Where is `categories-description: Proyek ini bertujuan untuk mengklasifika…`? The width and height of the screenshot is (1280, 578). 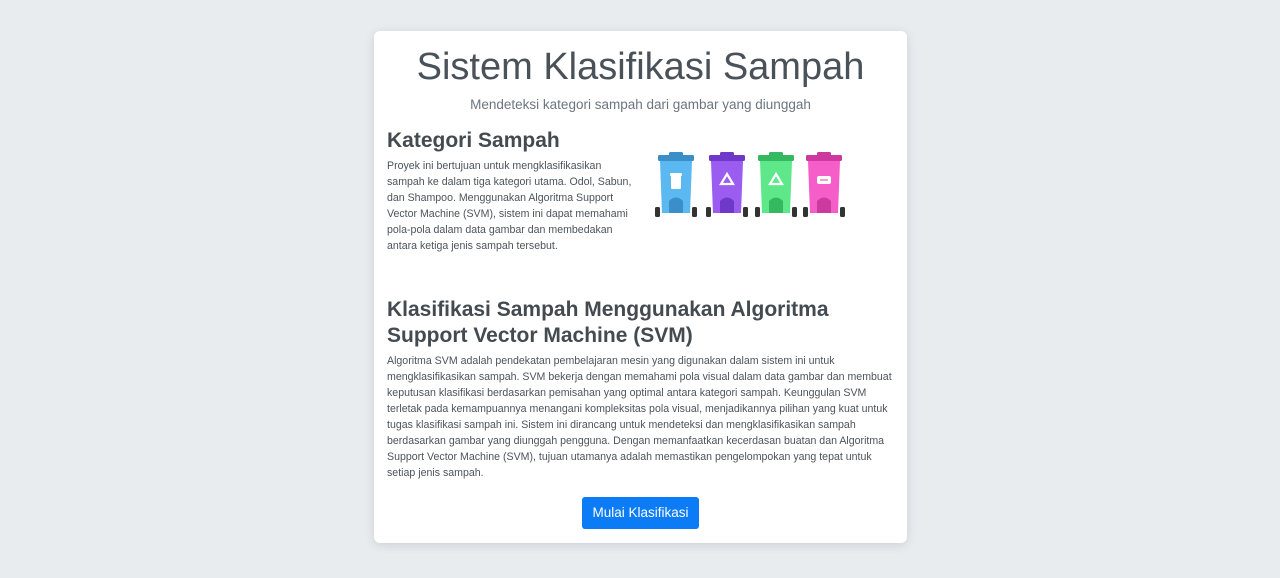 categories-description: Proyek ini bertujuan untuk mengklasifika… is located at coordinates (509, 206).